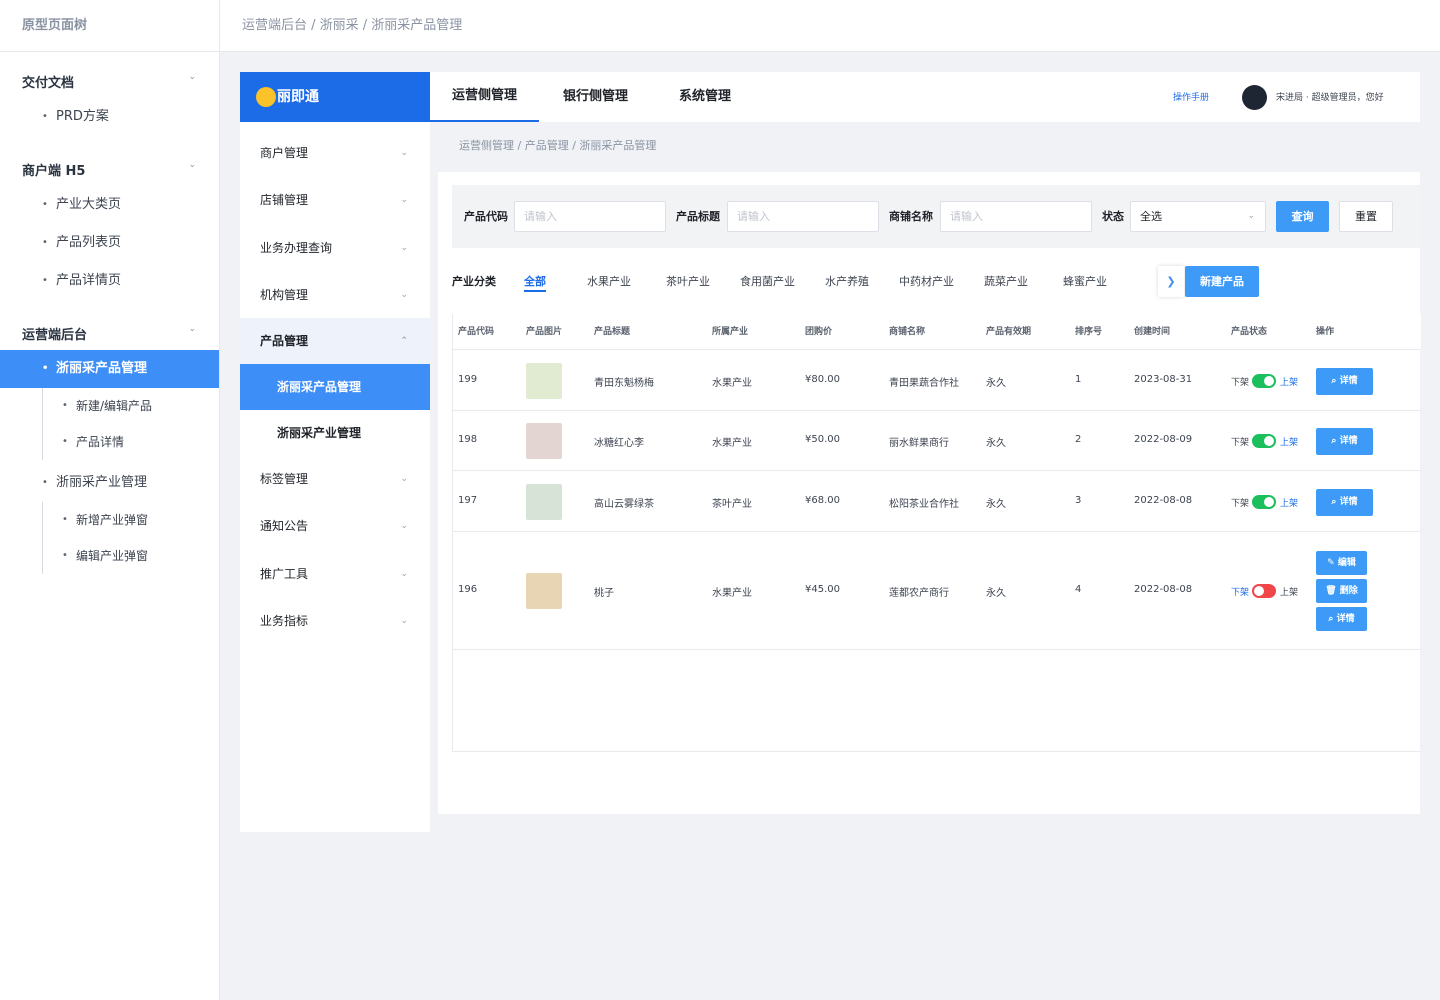 The width and height of the screenshot is (1440, 1000). I want to click on reset-button: 重置, so click(1366, 216).